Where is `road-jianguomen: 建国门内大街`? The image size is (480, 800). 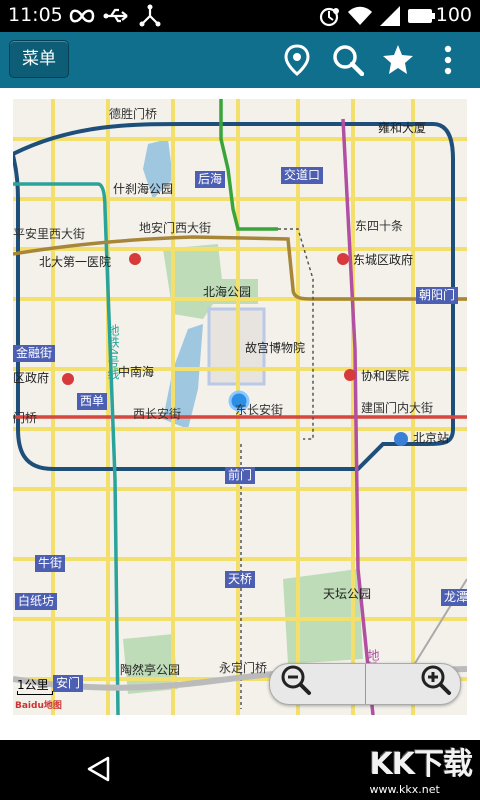
road-jianguomen: 建国门内大街 is located at coordinates (397, 408).